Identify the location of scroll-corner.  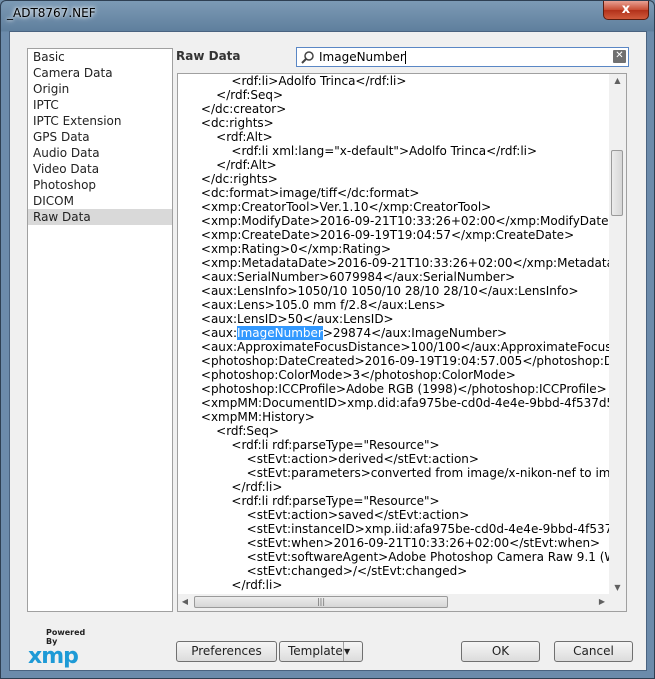
(617, 602).